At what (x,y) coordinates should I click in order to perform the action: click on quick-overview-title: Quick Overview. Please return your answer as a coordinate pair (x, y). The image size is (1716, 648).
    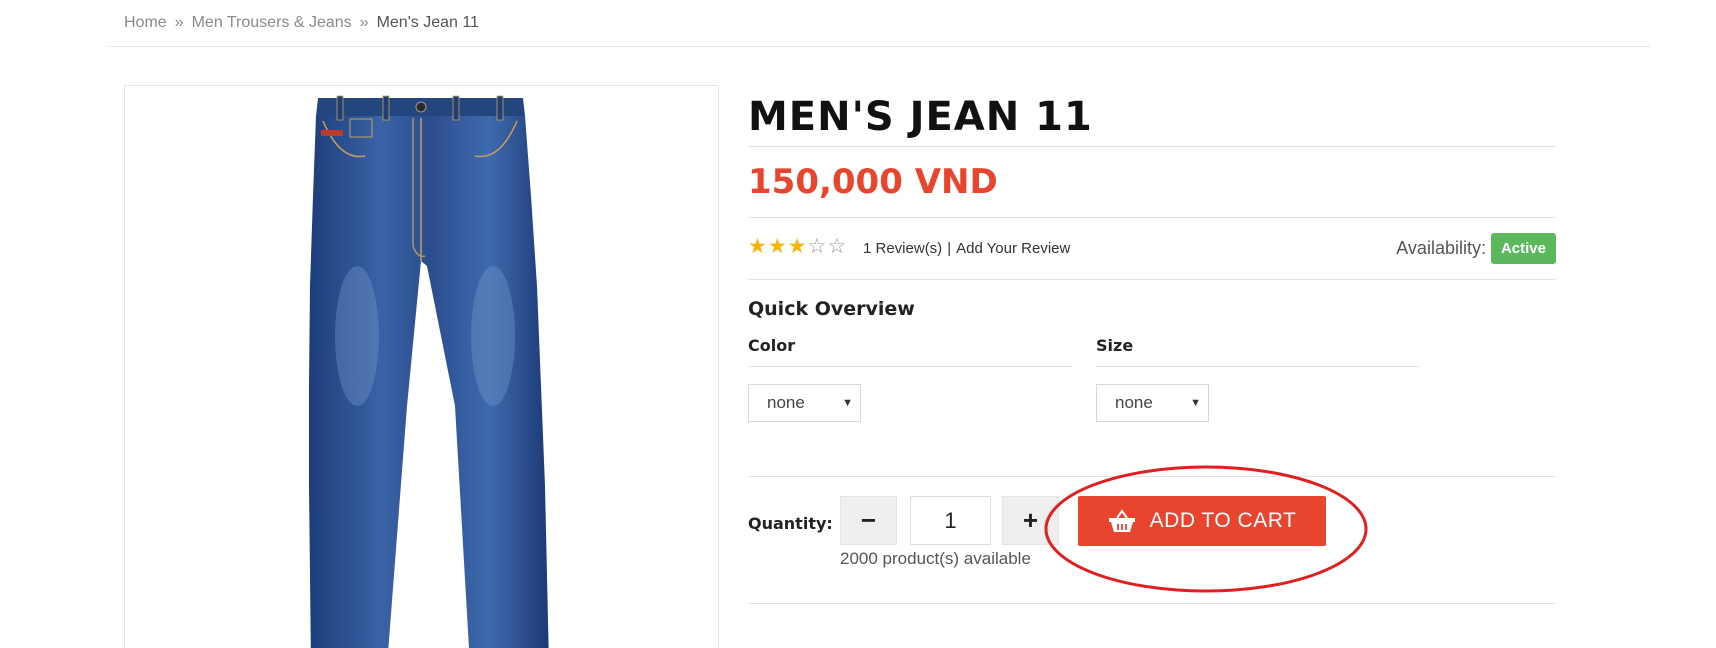
    Looking at the image, I should click on (831, 309).